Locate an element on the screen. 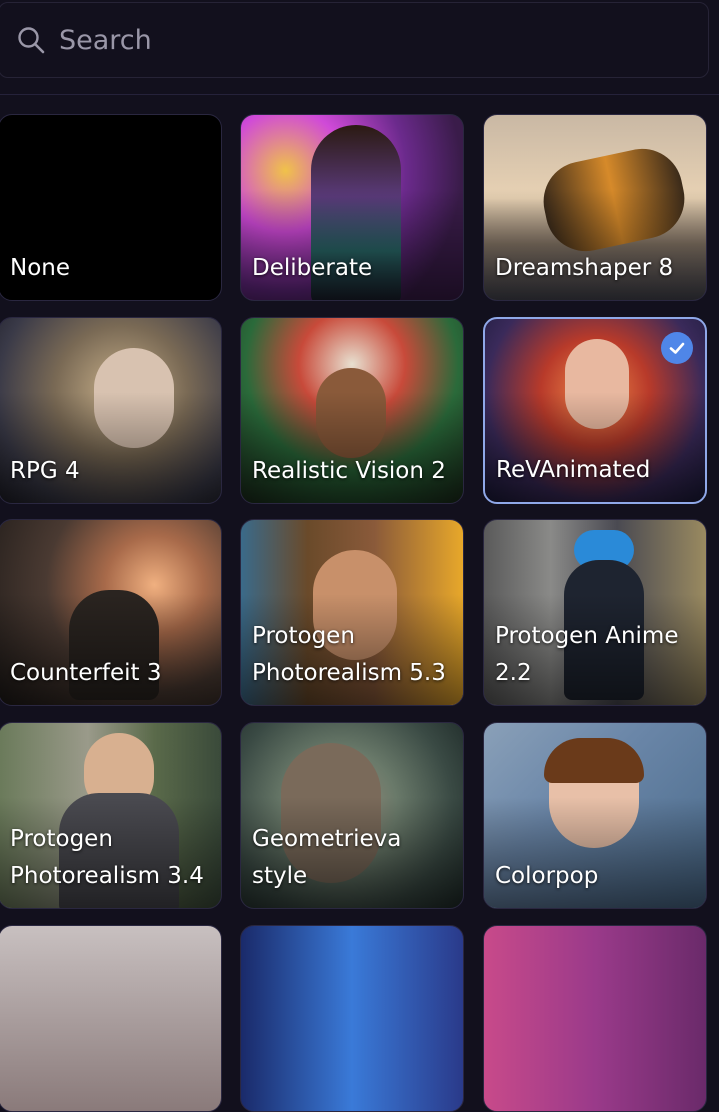 This screenshot has height=1112, width=719. model-card-rpg-4: RPG 4 is located at coordinates (111, 410).